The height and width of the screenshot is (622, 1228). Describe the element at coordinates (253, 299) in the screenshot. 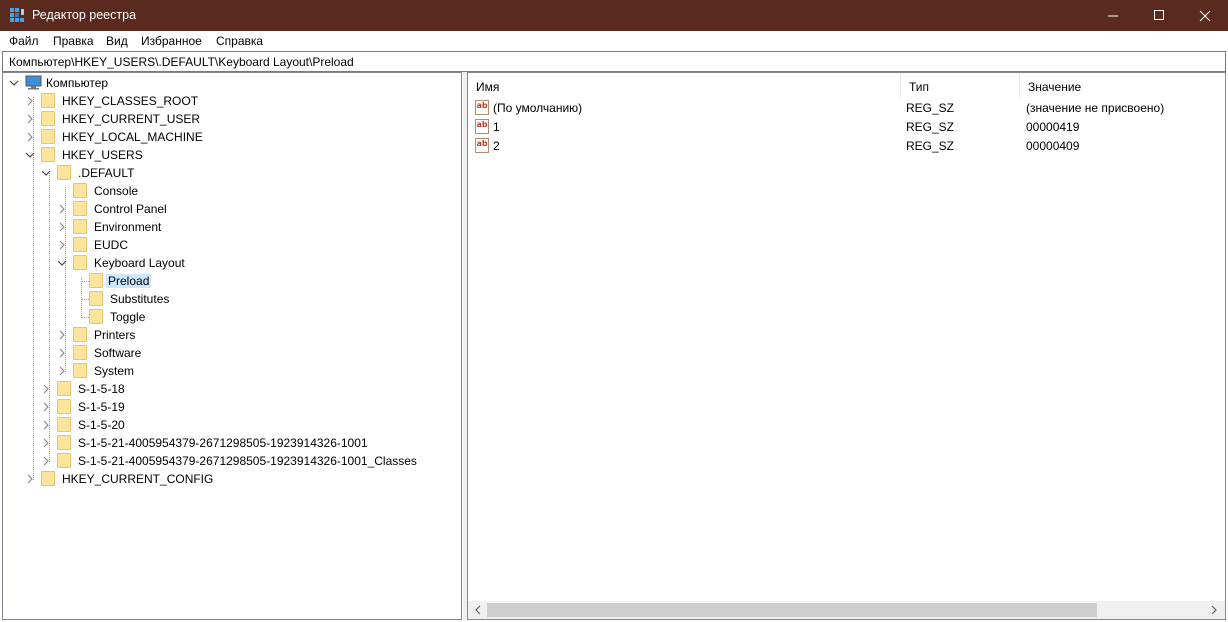

I see `tree-item-substitutes: Substitutes` at that location.